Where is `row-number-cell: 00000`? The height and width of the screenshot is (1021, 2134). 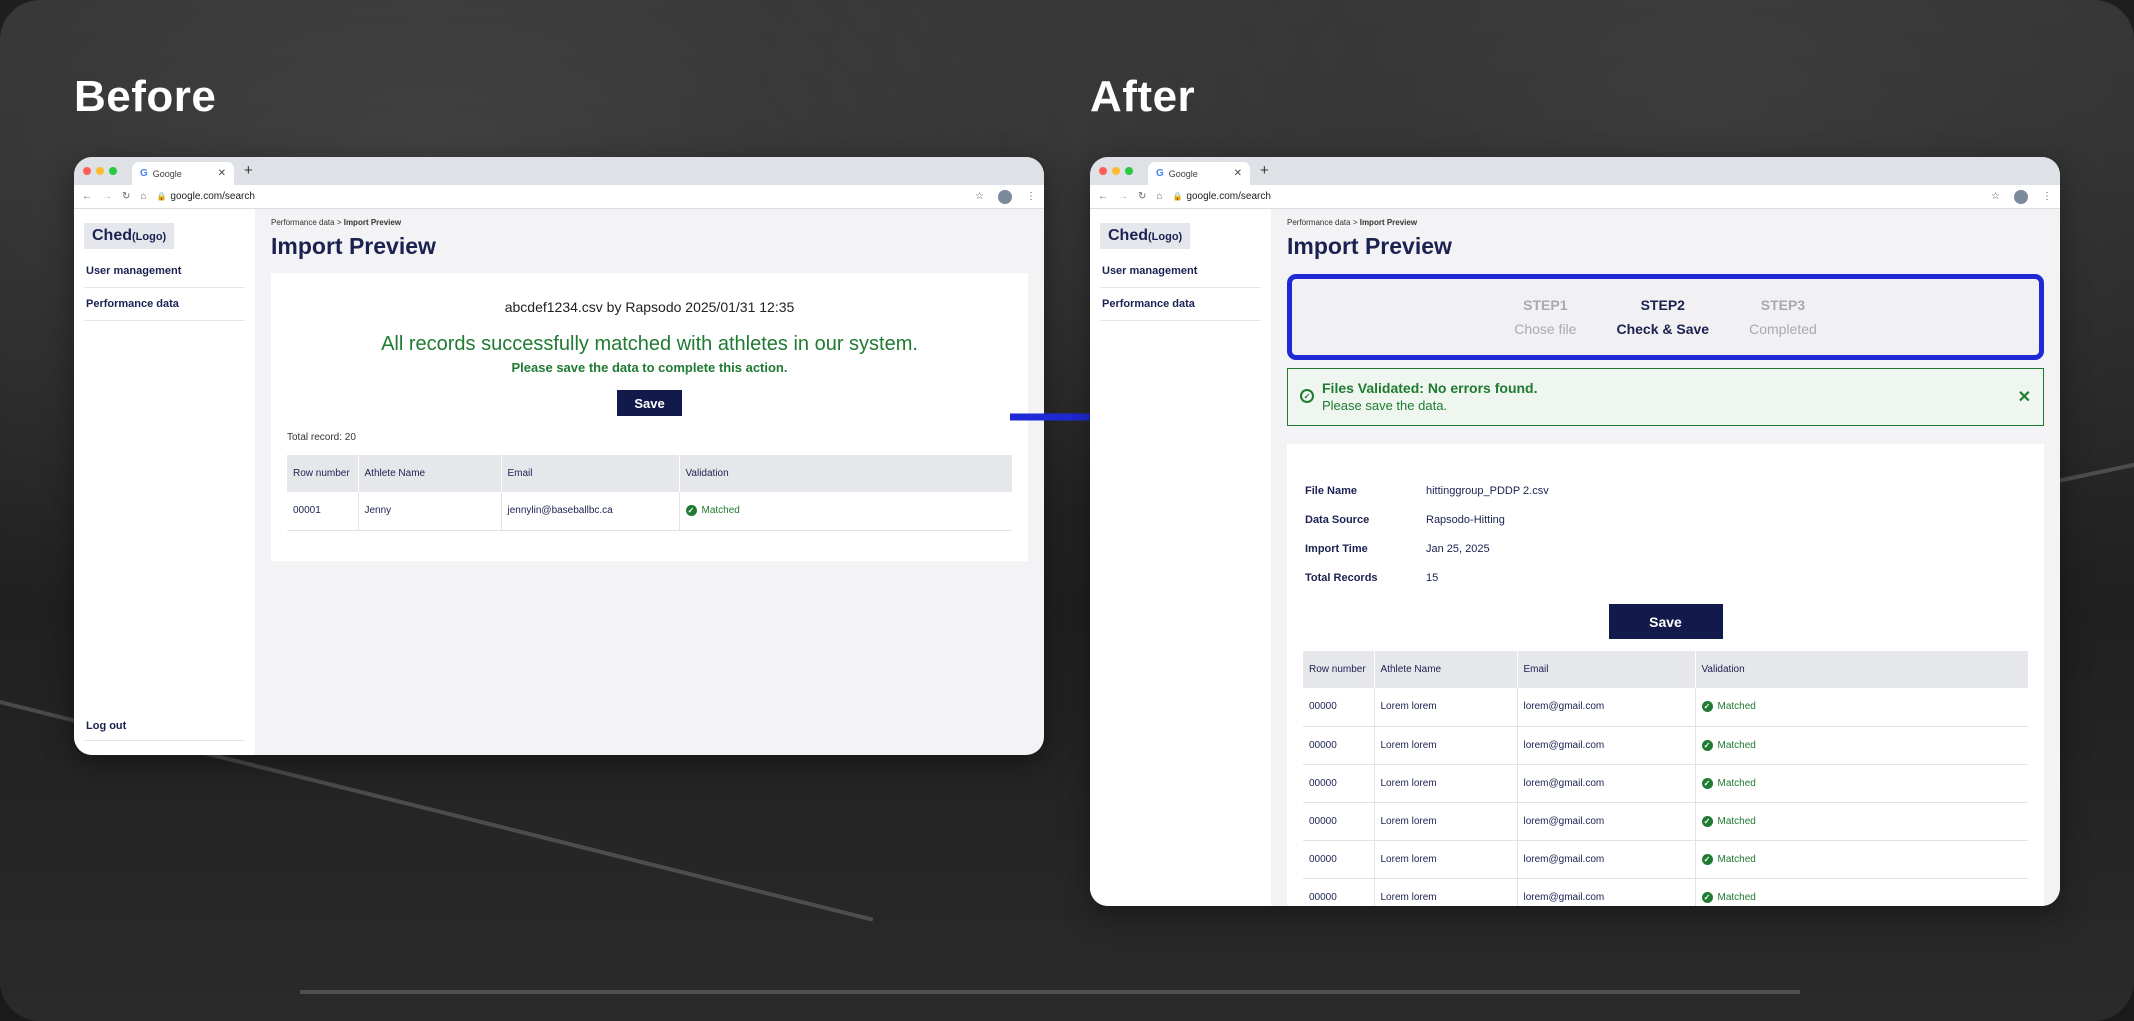
row-number-cell: 00000 is located at coordinates (1339, 745).